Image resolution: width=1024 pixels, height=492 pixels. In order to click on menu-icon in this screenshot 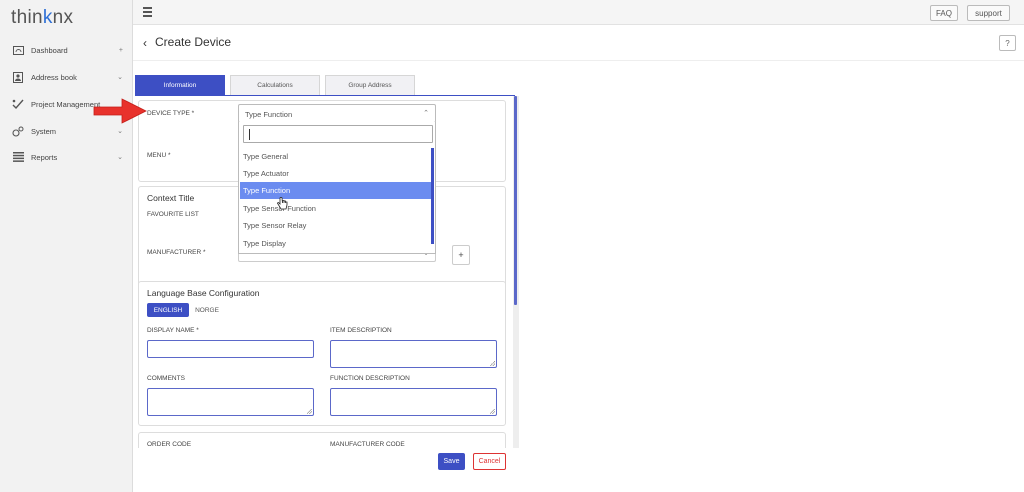, I will do `click(147, 12)`.